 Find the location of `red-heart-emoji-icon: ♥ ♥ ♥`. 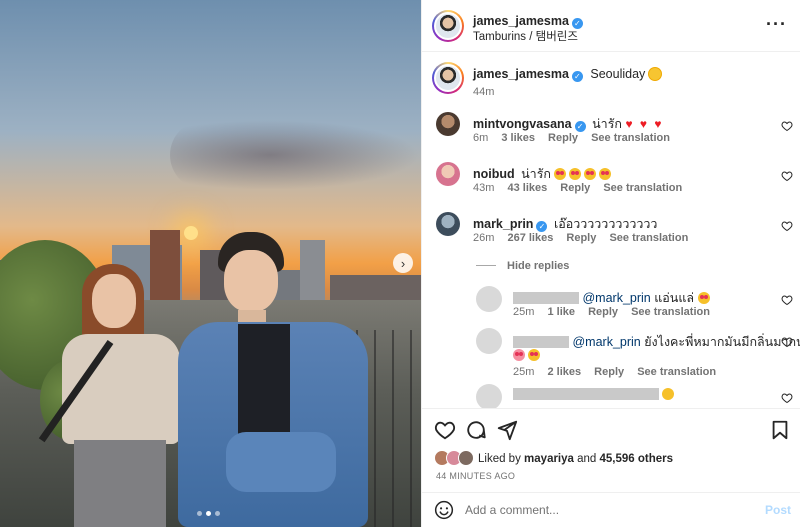

red-heart-emoji-icon: ♥ ♥ ♥ is located at coordinates (644, 124).